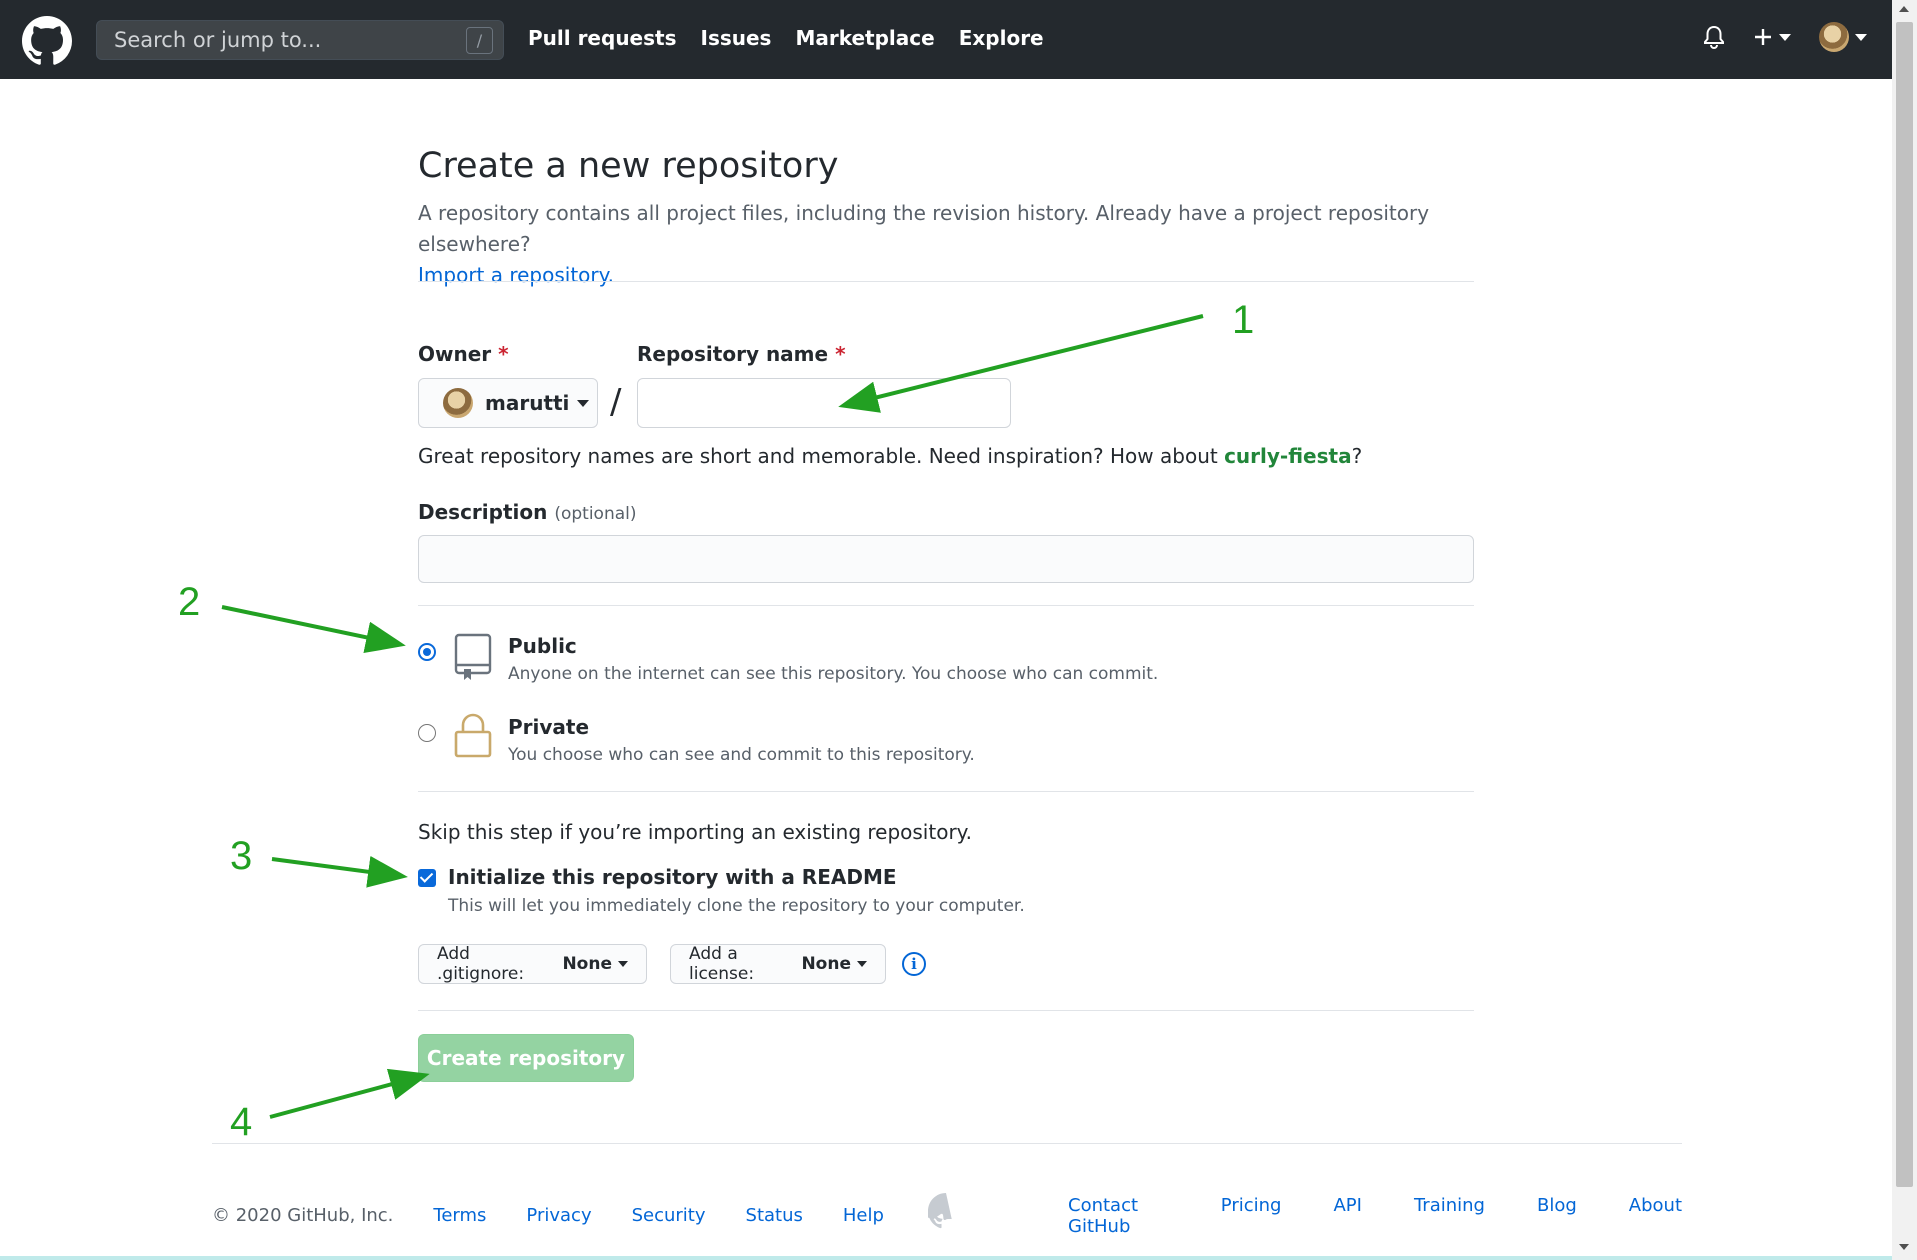  Describe the element at coordinates (526, 1058) in the screenshot. I see `create-repository-button: Create repository` at that location.